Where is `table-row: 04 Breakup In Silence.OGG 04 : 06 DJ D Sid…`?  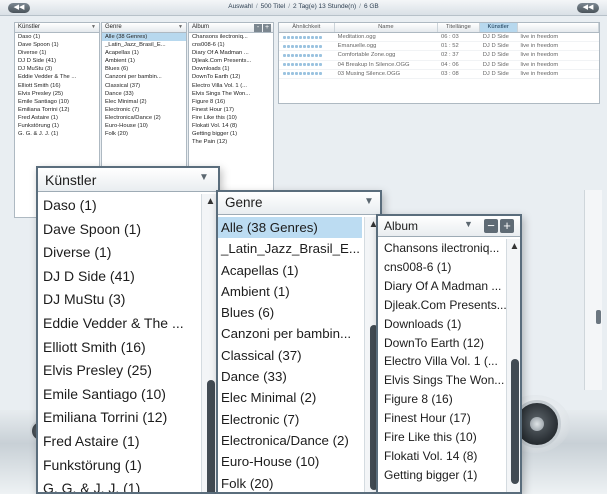
table-row: 04 Breakup In Silence.OGG 04 : 06 DJ D Sid… is located at coordinates (439, 65).